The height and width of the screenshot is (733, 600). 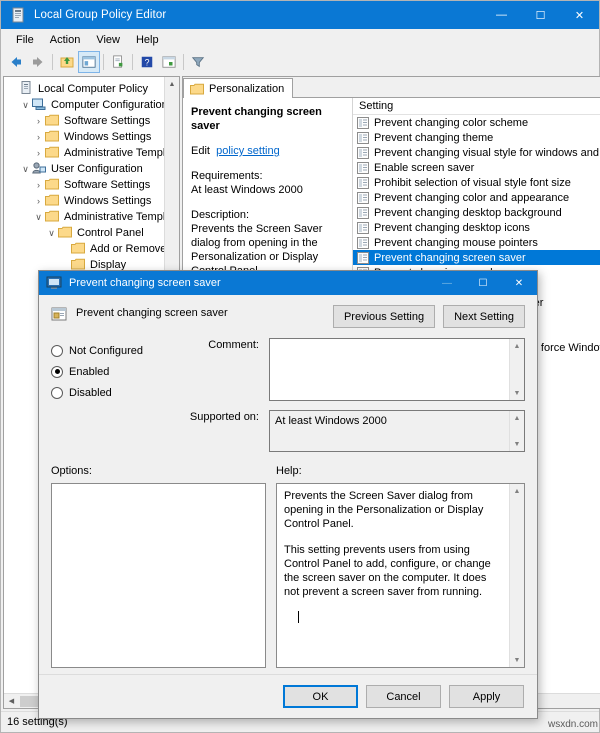 I want to click on setting-row: Prevent changing screen saver, so click(x=476, y=257).